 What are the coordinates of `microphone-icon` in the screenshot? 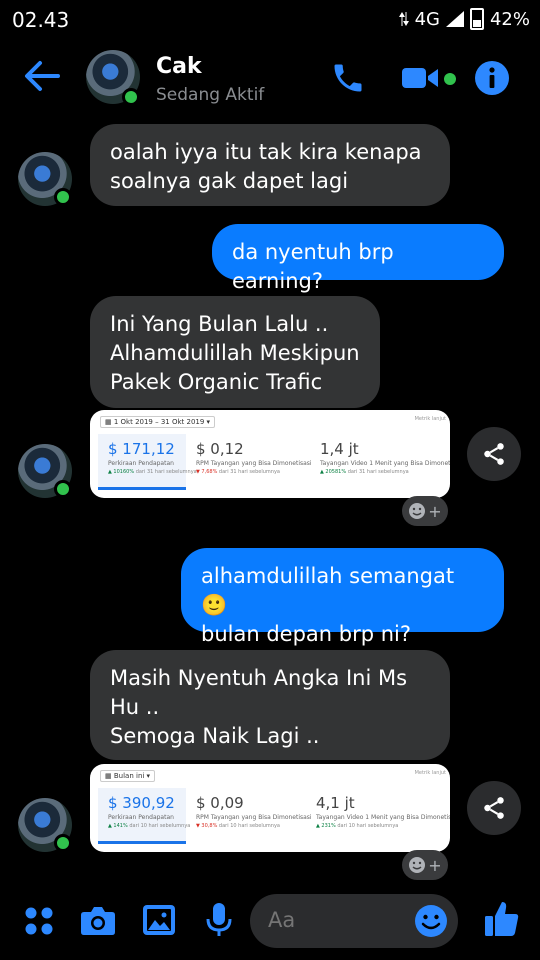 It's located at (219, 920).